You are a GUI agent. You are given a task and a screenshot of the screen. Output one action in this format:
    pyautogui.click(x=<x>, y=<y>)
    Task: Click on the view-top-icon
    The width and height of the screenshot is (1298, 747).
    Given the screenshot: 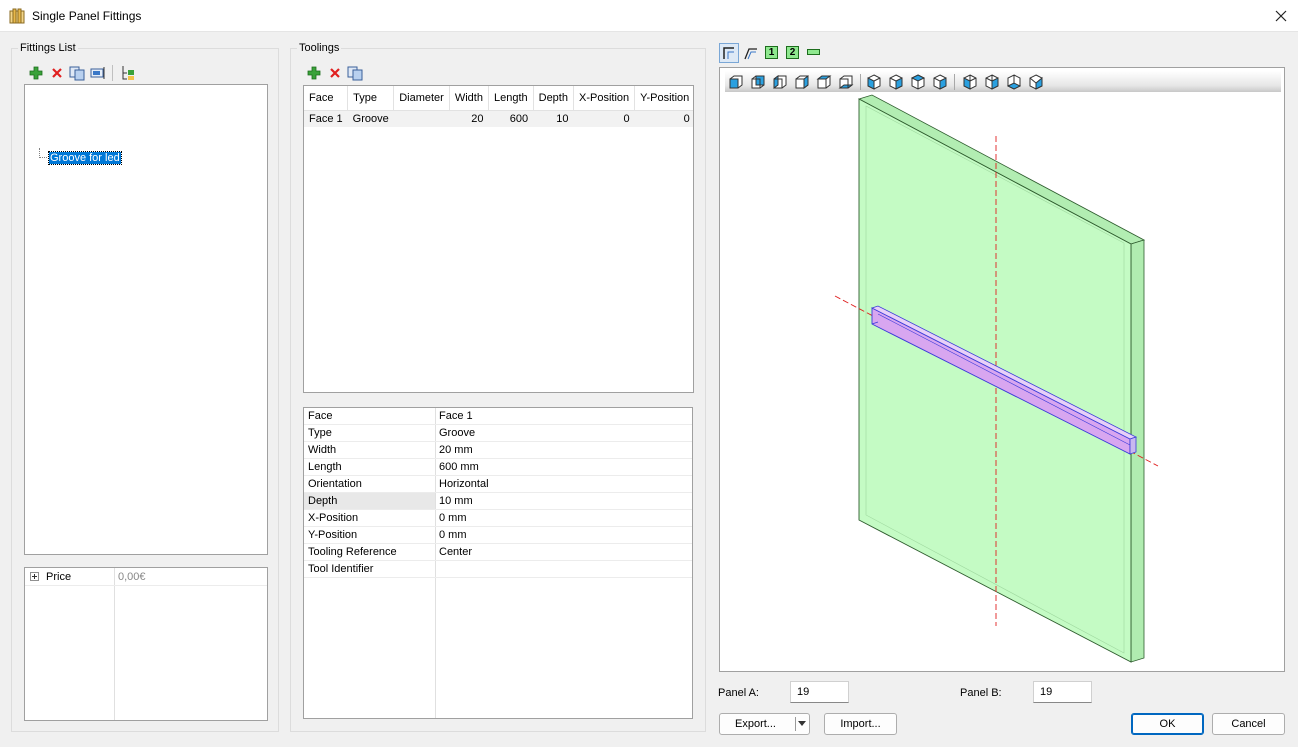 What is the action you would take?
    pyautogui.click(x=824, y=82)
    